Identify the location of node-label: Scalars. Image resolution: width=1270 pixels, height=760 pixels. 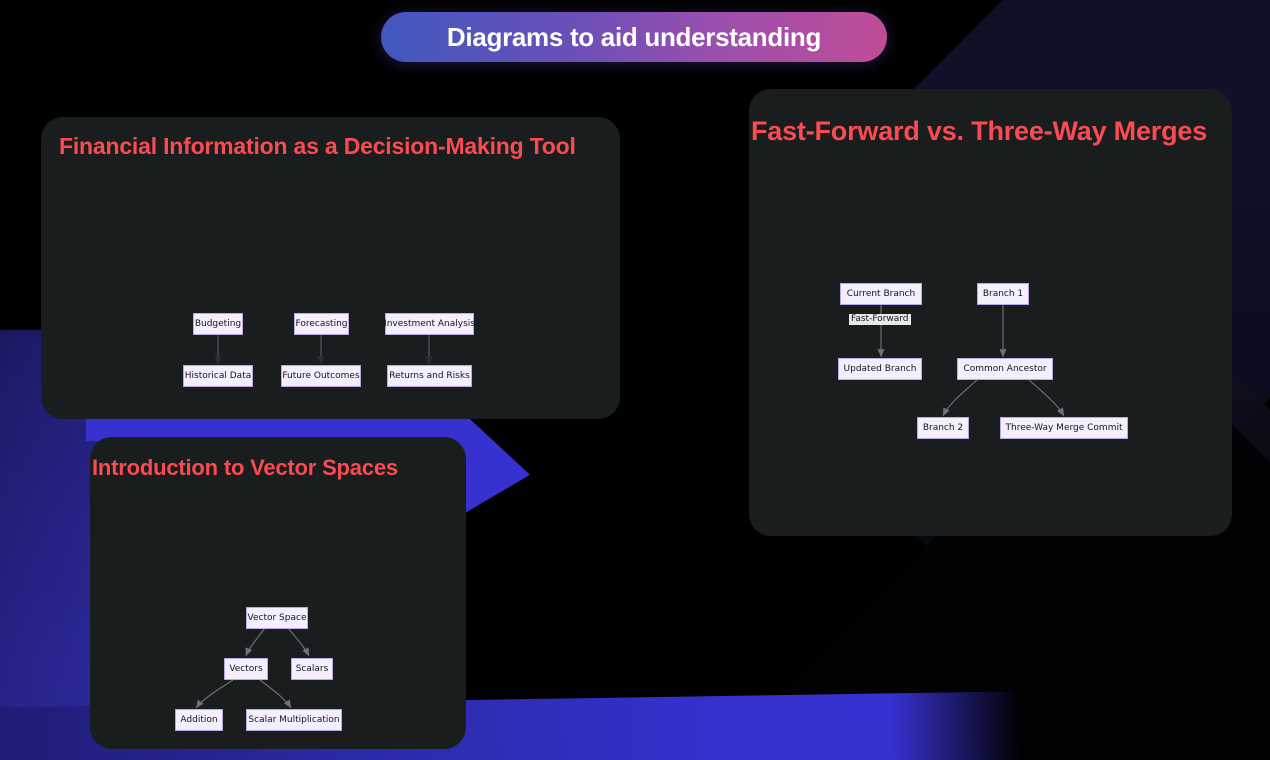
(312, 668).